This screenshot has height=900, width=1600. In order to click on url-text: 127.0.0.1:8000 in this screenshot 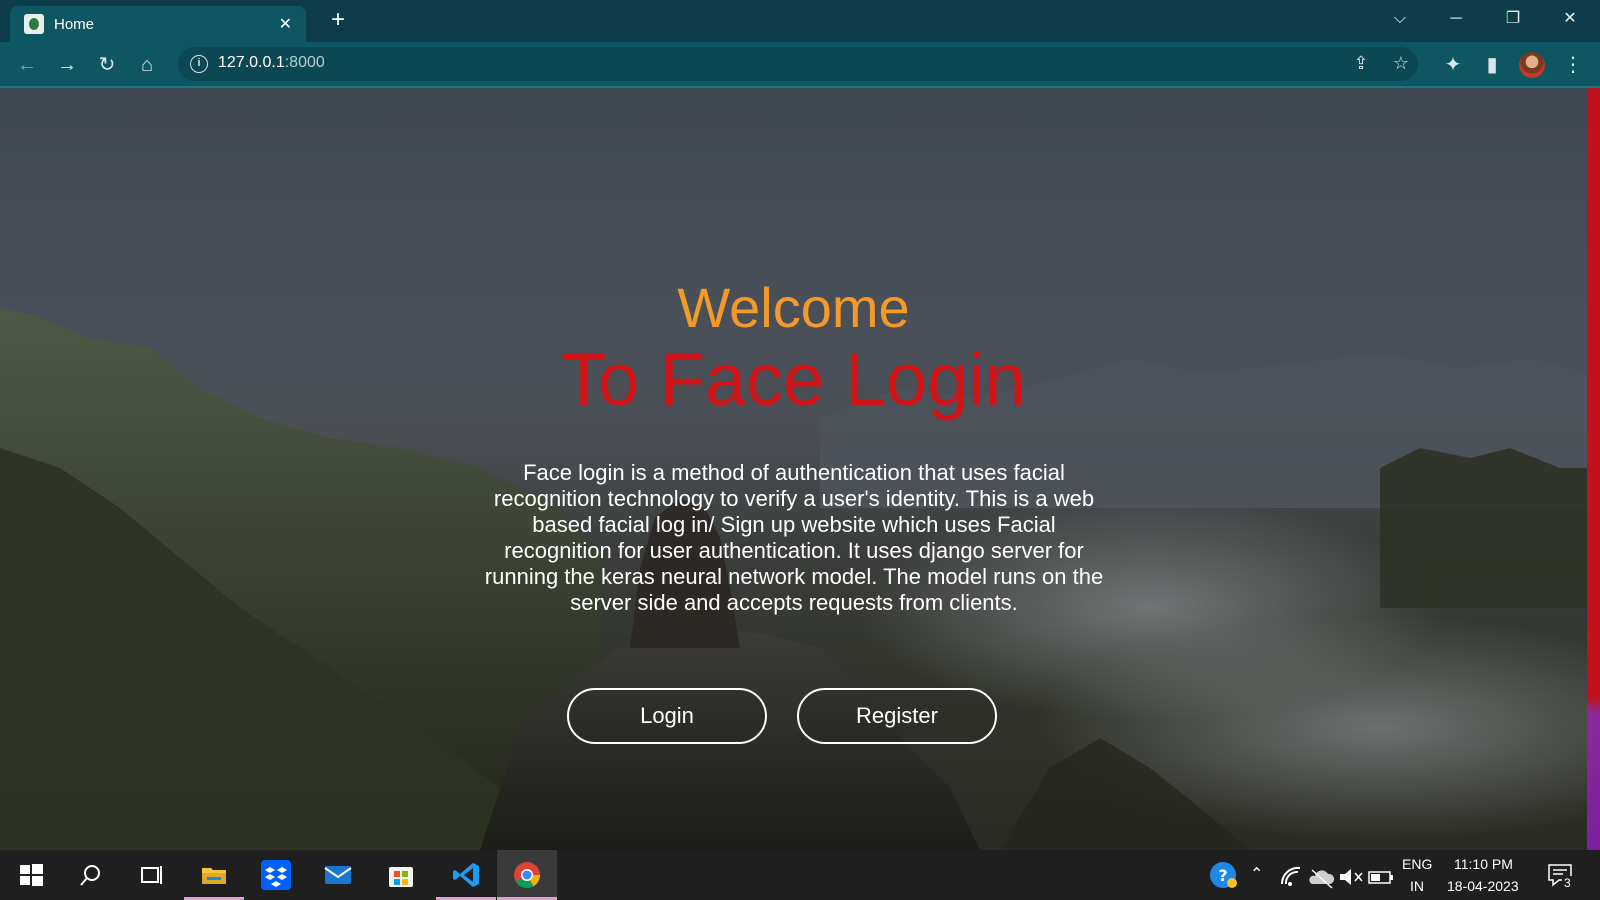, I will do `click(271, 63)`.